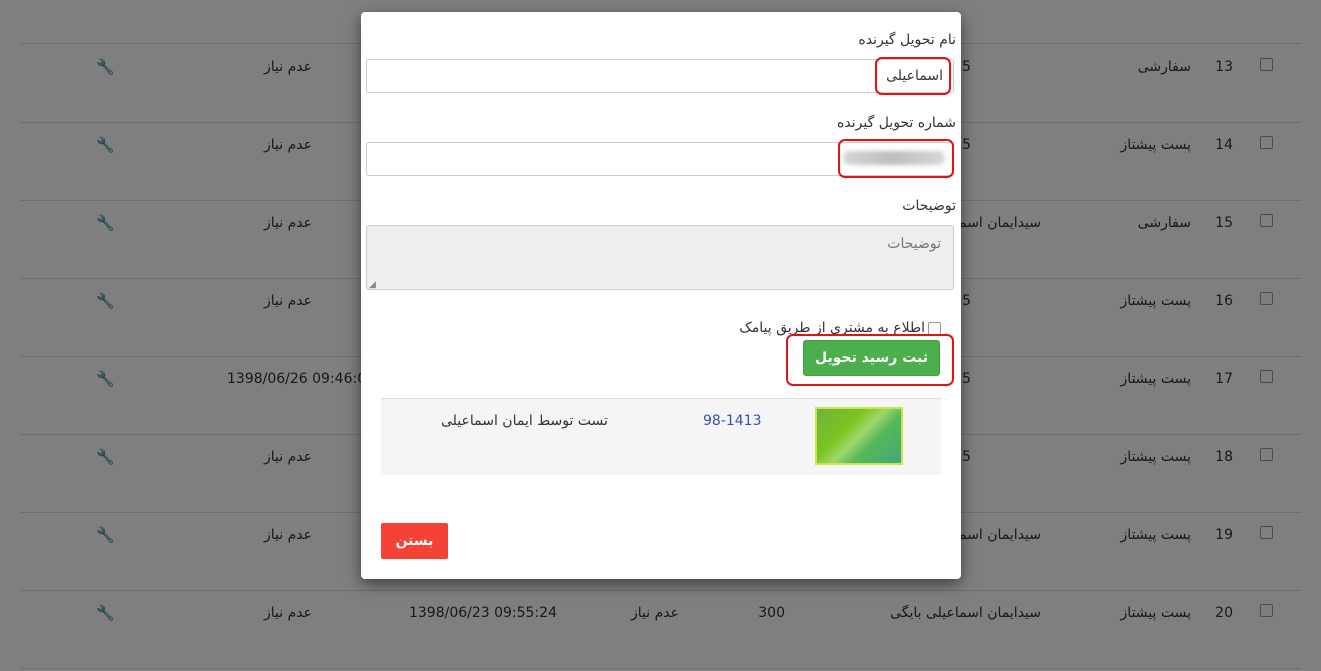  Describe the element at coordinates (524, 421) in the screenshot. I see `item-description: تست توسط ایمان اسماعیلی` at that location.